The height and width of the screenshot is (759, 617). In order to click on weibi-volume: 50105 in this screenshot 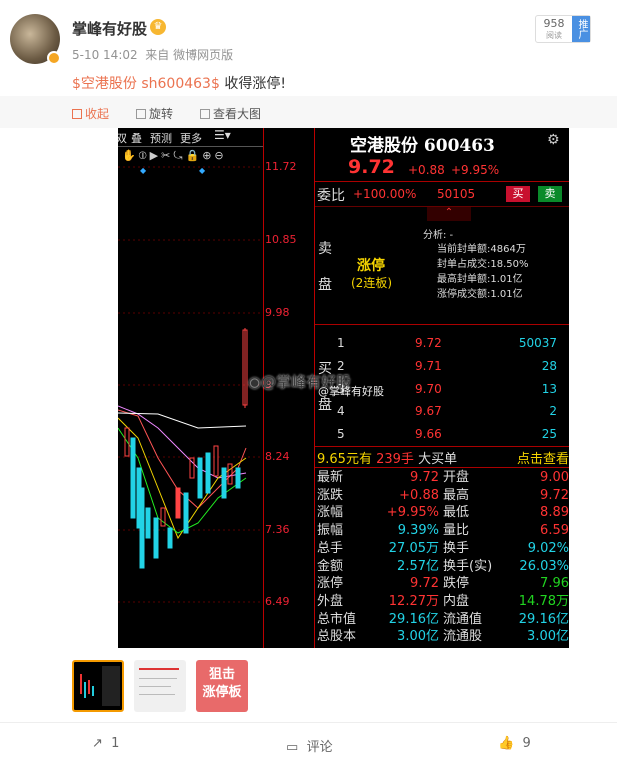, I will do `click(456, 194)`.